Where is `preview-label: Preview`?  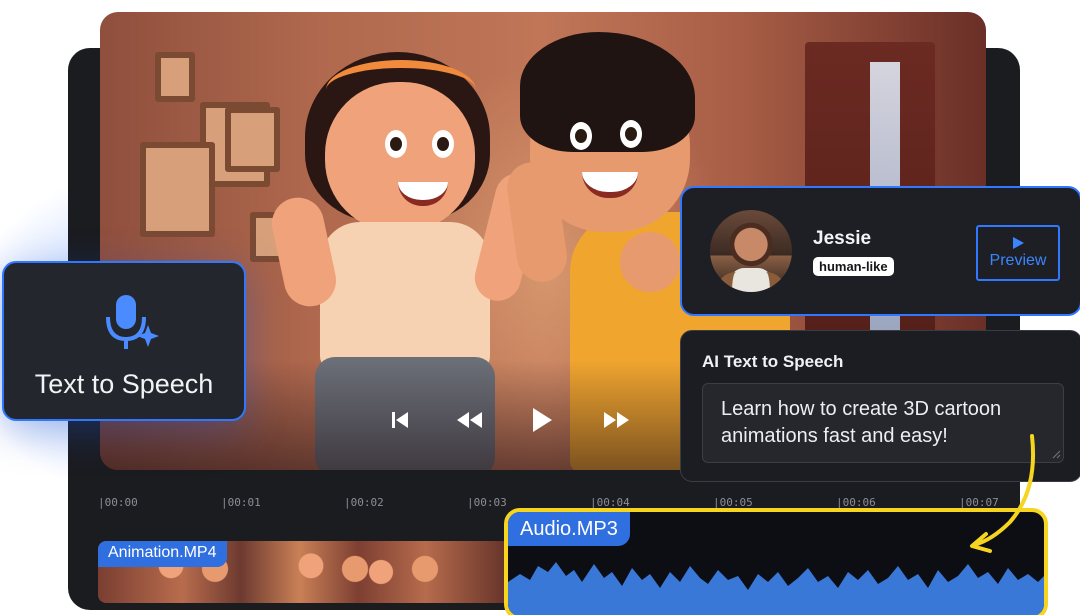 preview-label: Preview is located at coordinates (1018, 260).